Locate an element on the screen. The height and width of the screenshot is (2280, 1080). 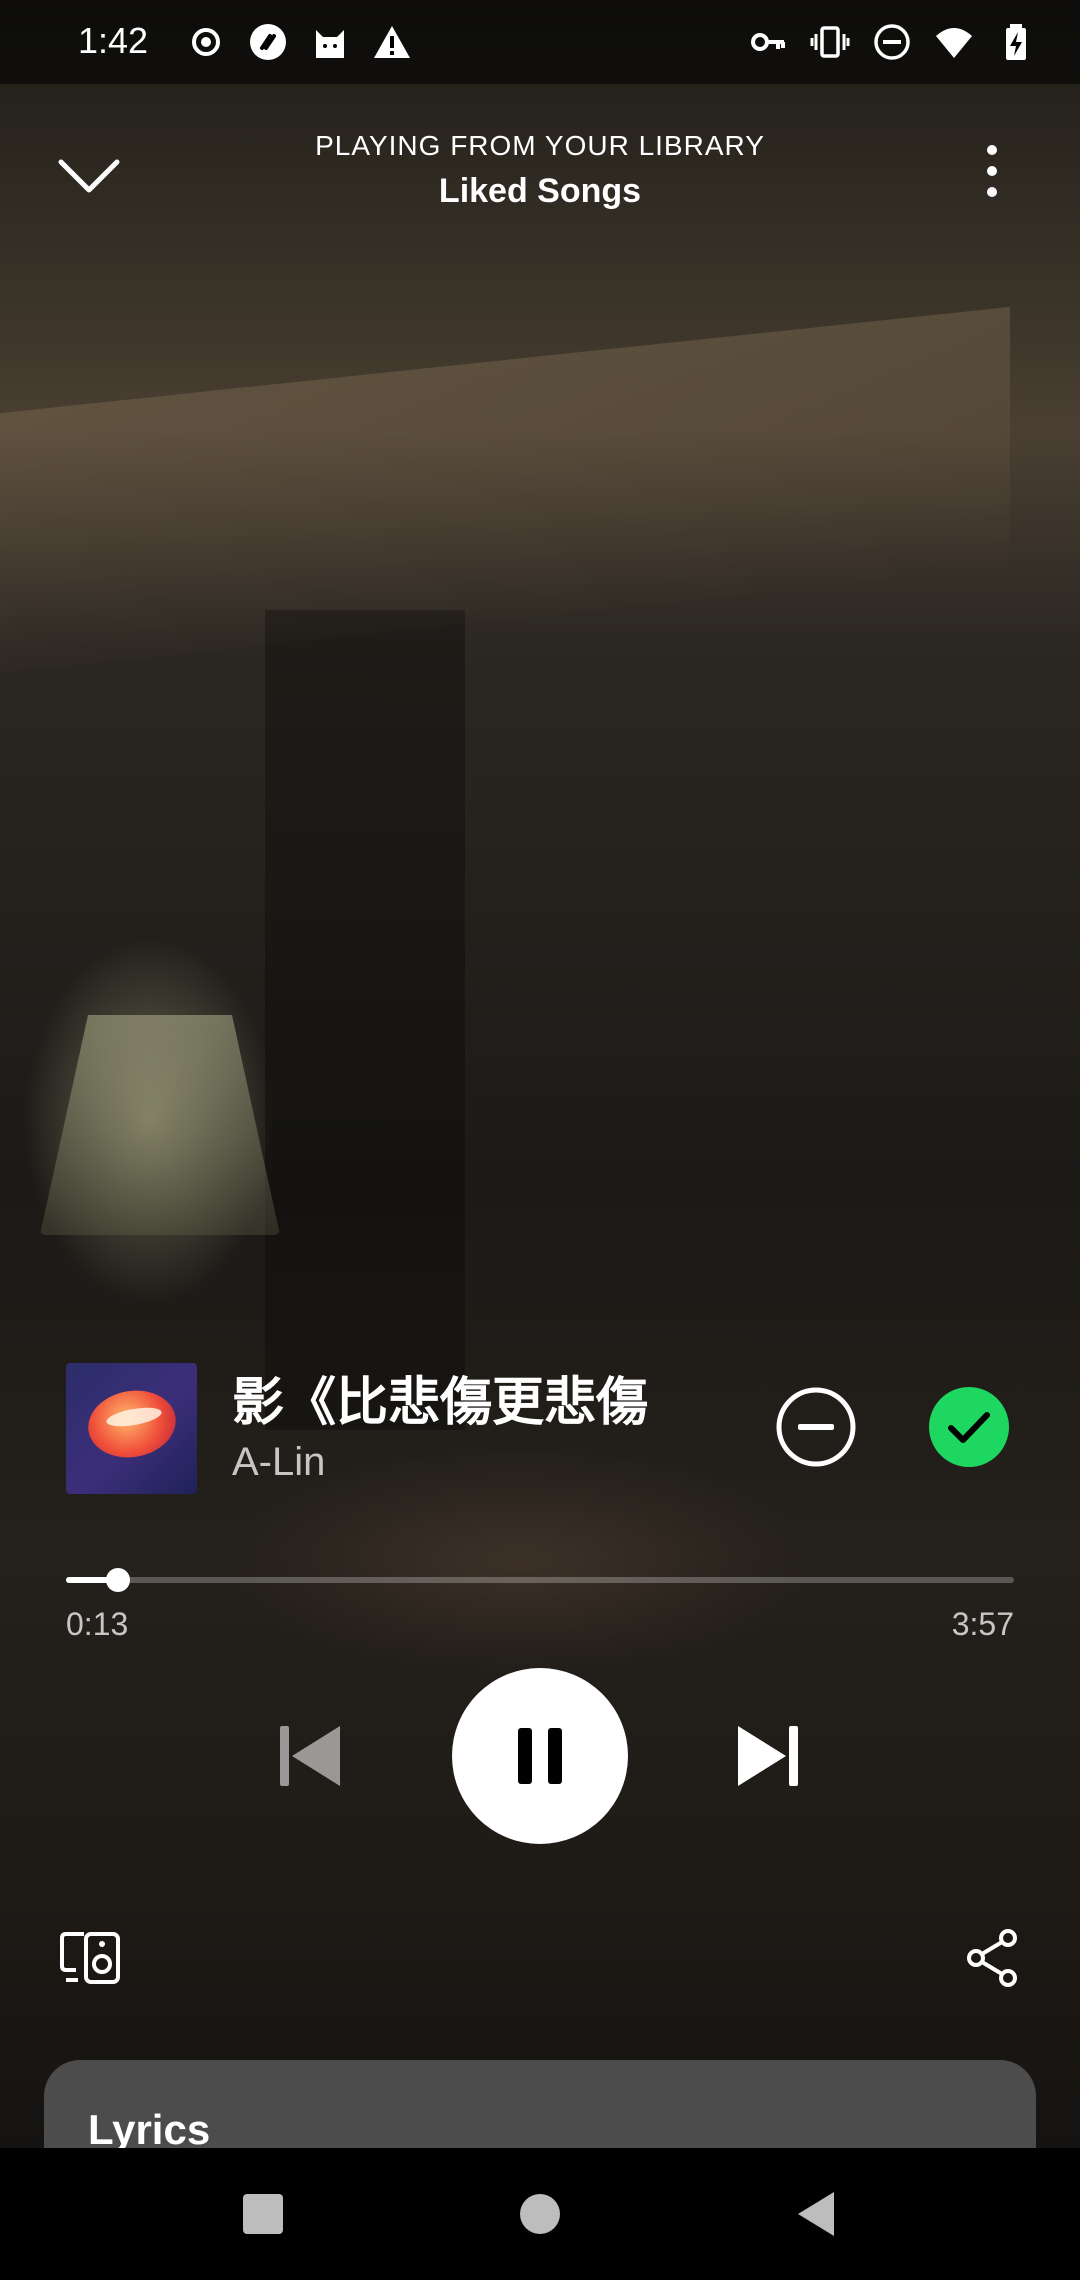
total-time: 3:57 is located at coordinates (982, 1624).